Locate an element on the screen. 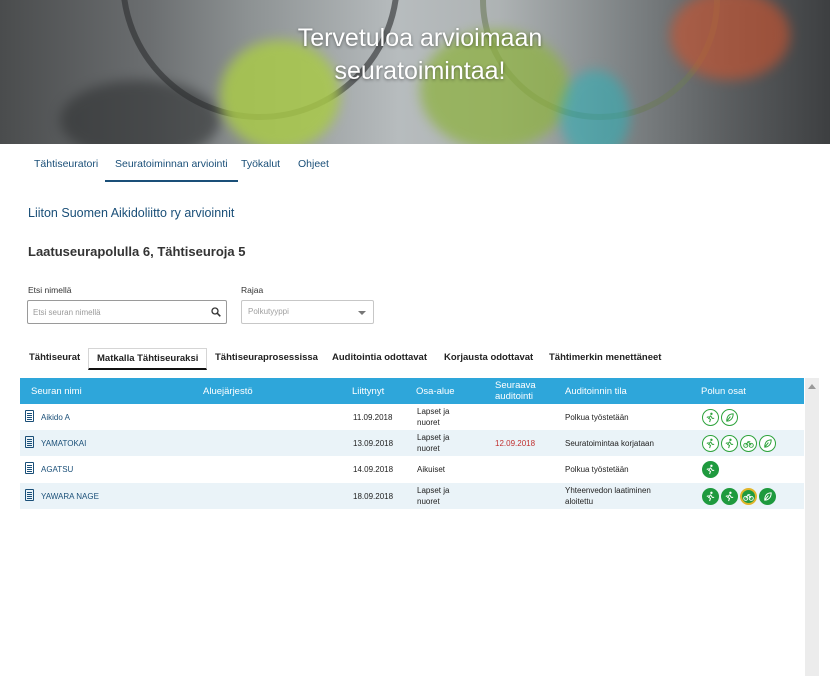  joined-date: 11.09.2018 is located at coordinates (373, 417).